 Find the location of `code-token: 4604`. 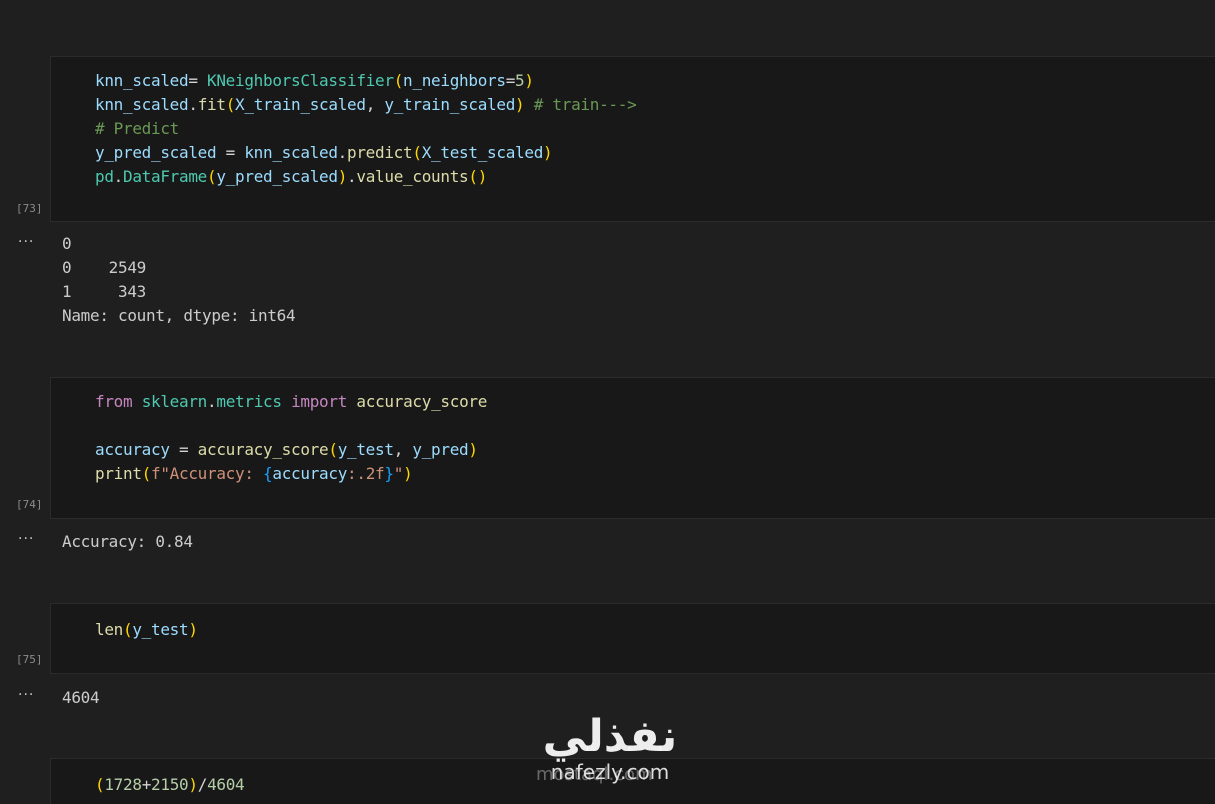

code-token: 4604 is located at coordinates (226, 784).